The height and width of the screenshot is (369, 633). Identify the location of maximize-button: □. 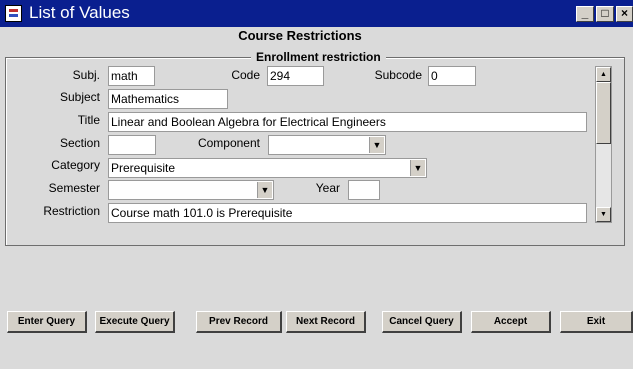
(605, 14).